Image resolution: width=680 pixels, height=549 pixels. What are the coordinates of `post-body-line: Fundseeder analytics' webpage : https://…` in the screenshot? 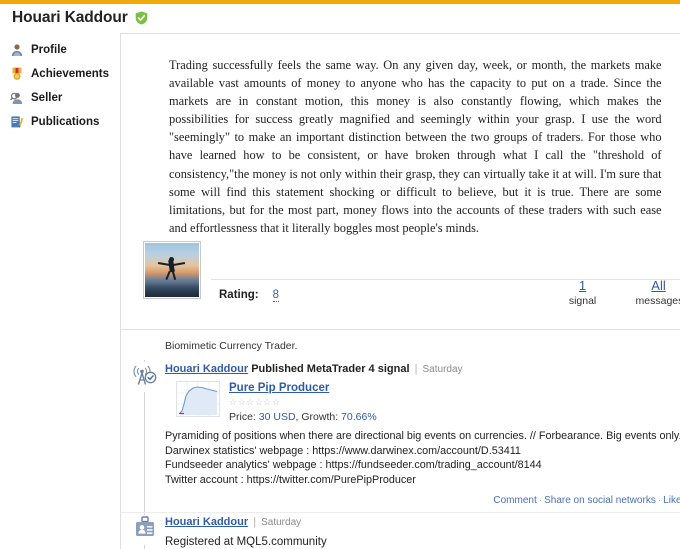 It's located at (353, 465).